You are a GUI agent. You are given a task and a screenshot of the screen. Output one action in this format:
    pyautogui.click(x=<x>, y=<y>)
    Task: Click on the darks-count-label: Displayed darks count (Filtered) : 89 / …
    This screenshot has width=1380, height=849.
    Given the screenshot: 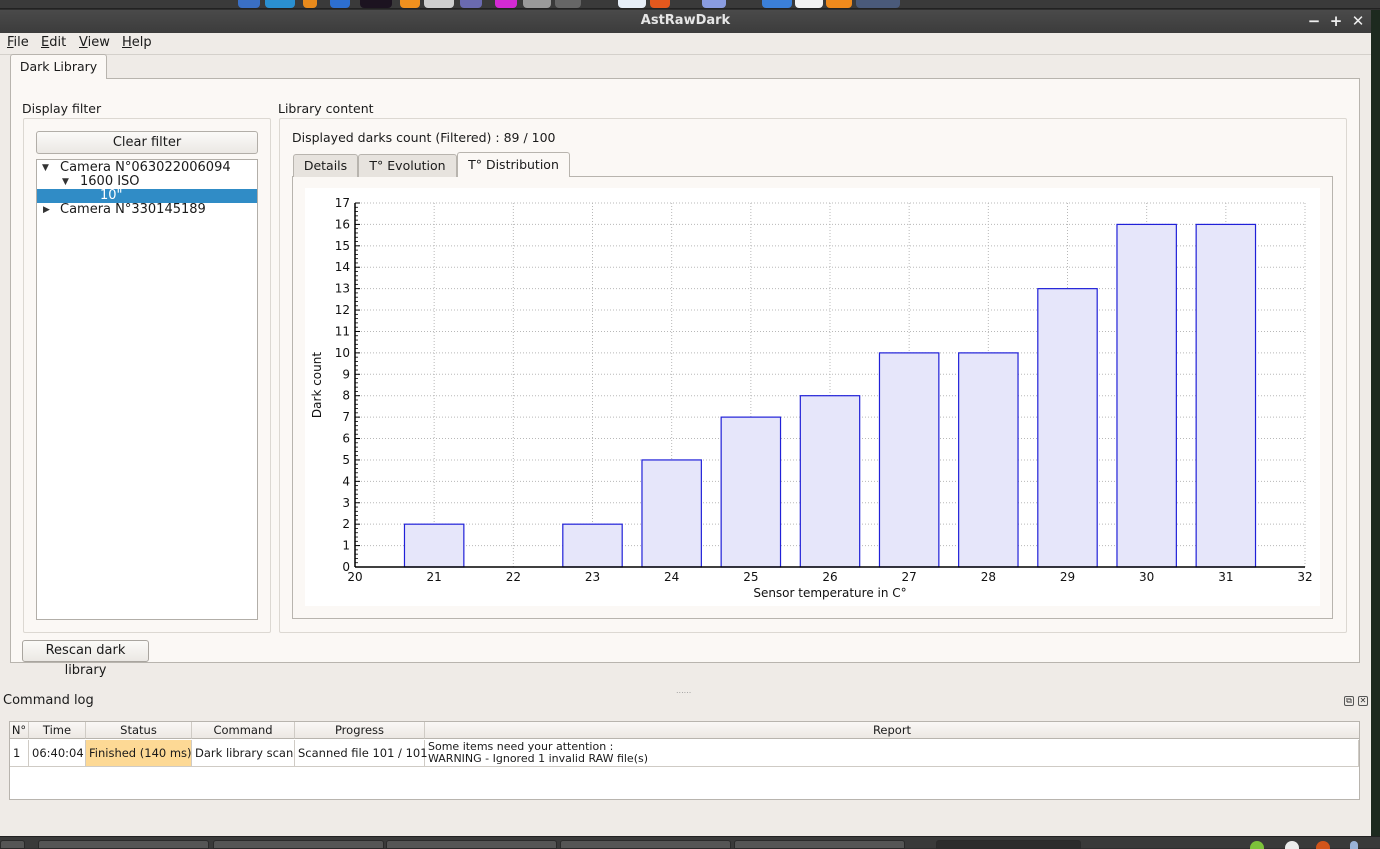 What is the action you would take?
    pyautogui.click(x=424, y=137)
    